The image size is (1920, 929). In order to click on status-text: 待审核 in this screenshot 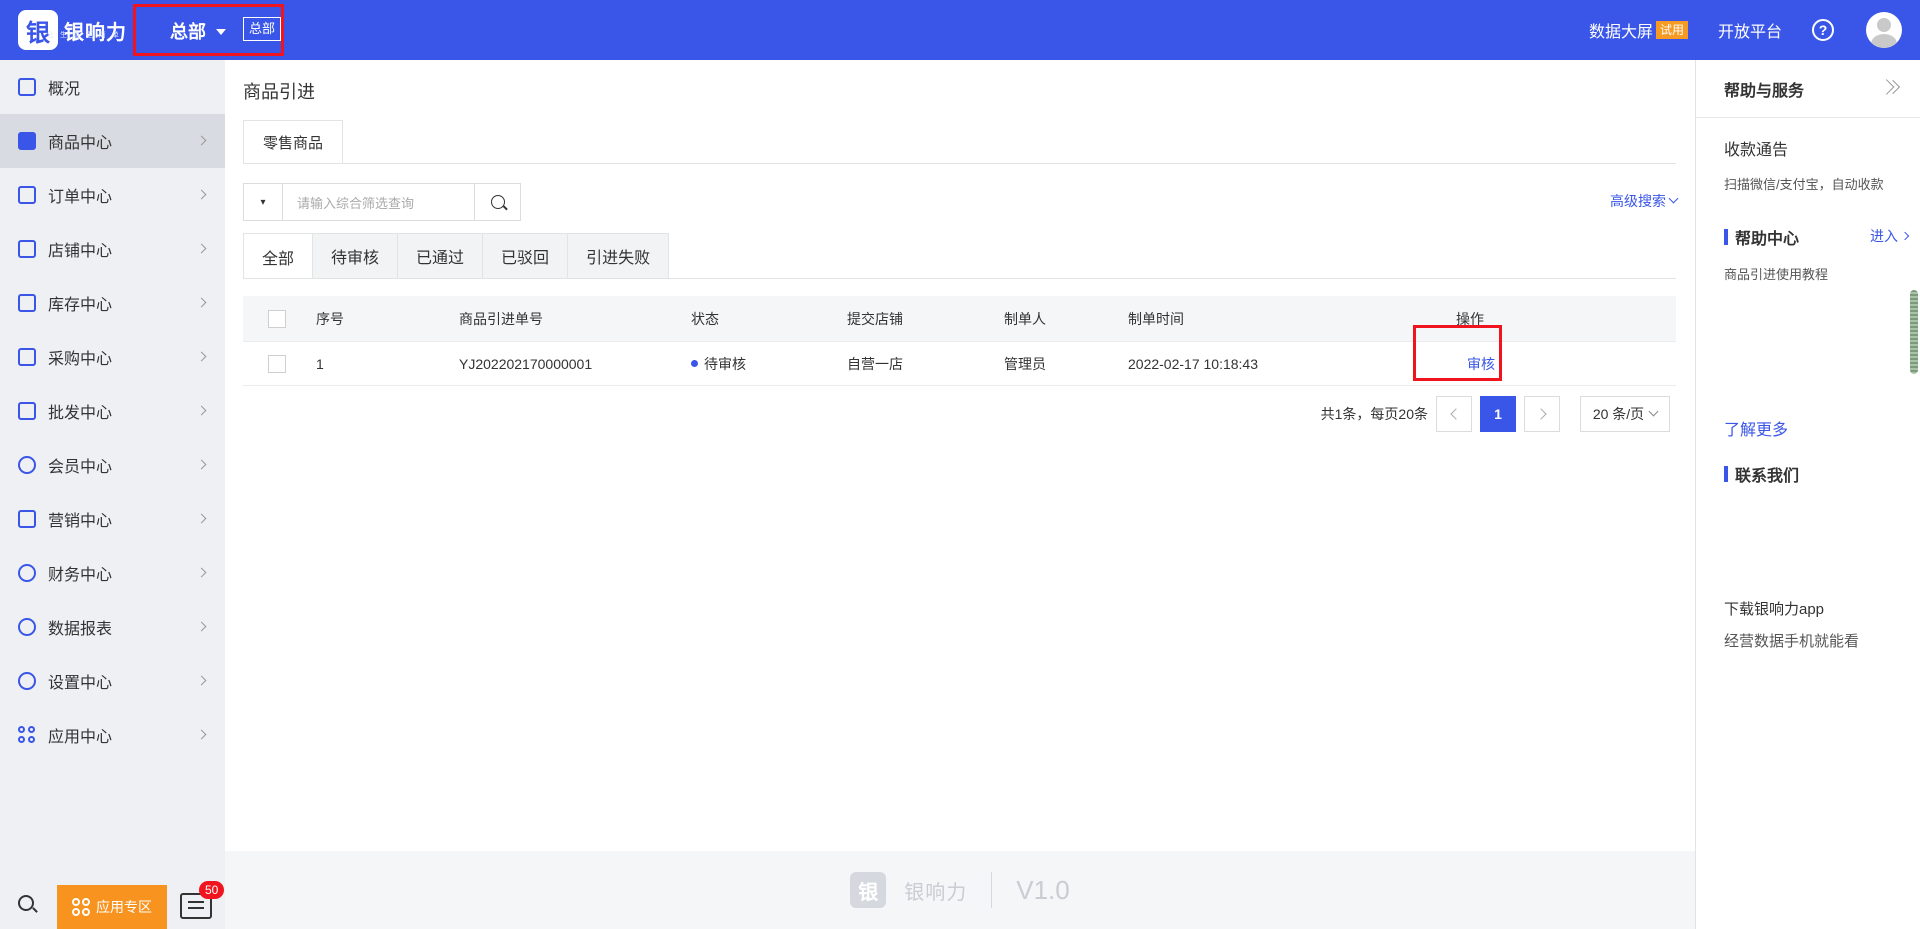, I will do `click(725, 363)`.